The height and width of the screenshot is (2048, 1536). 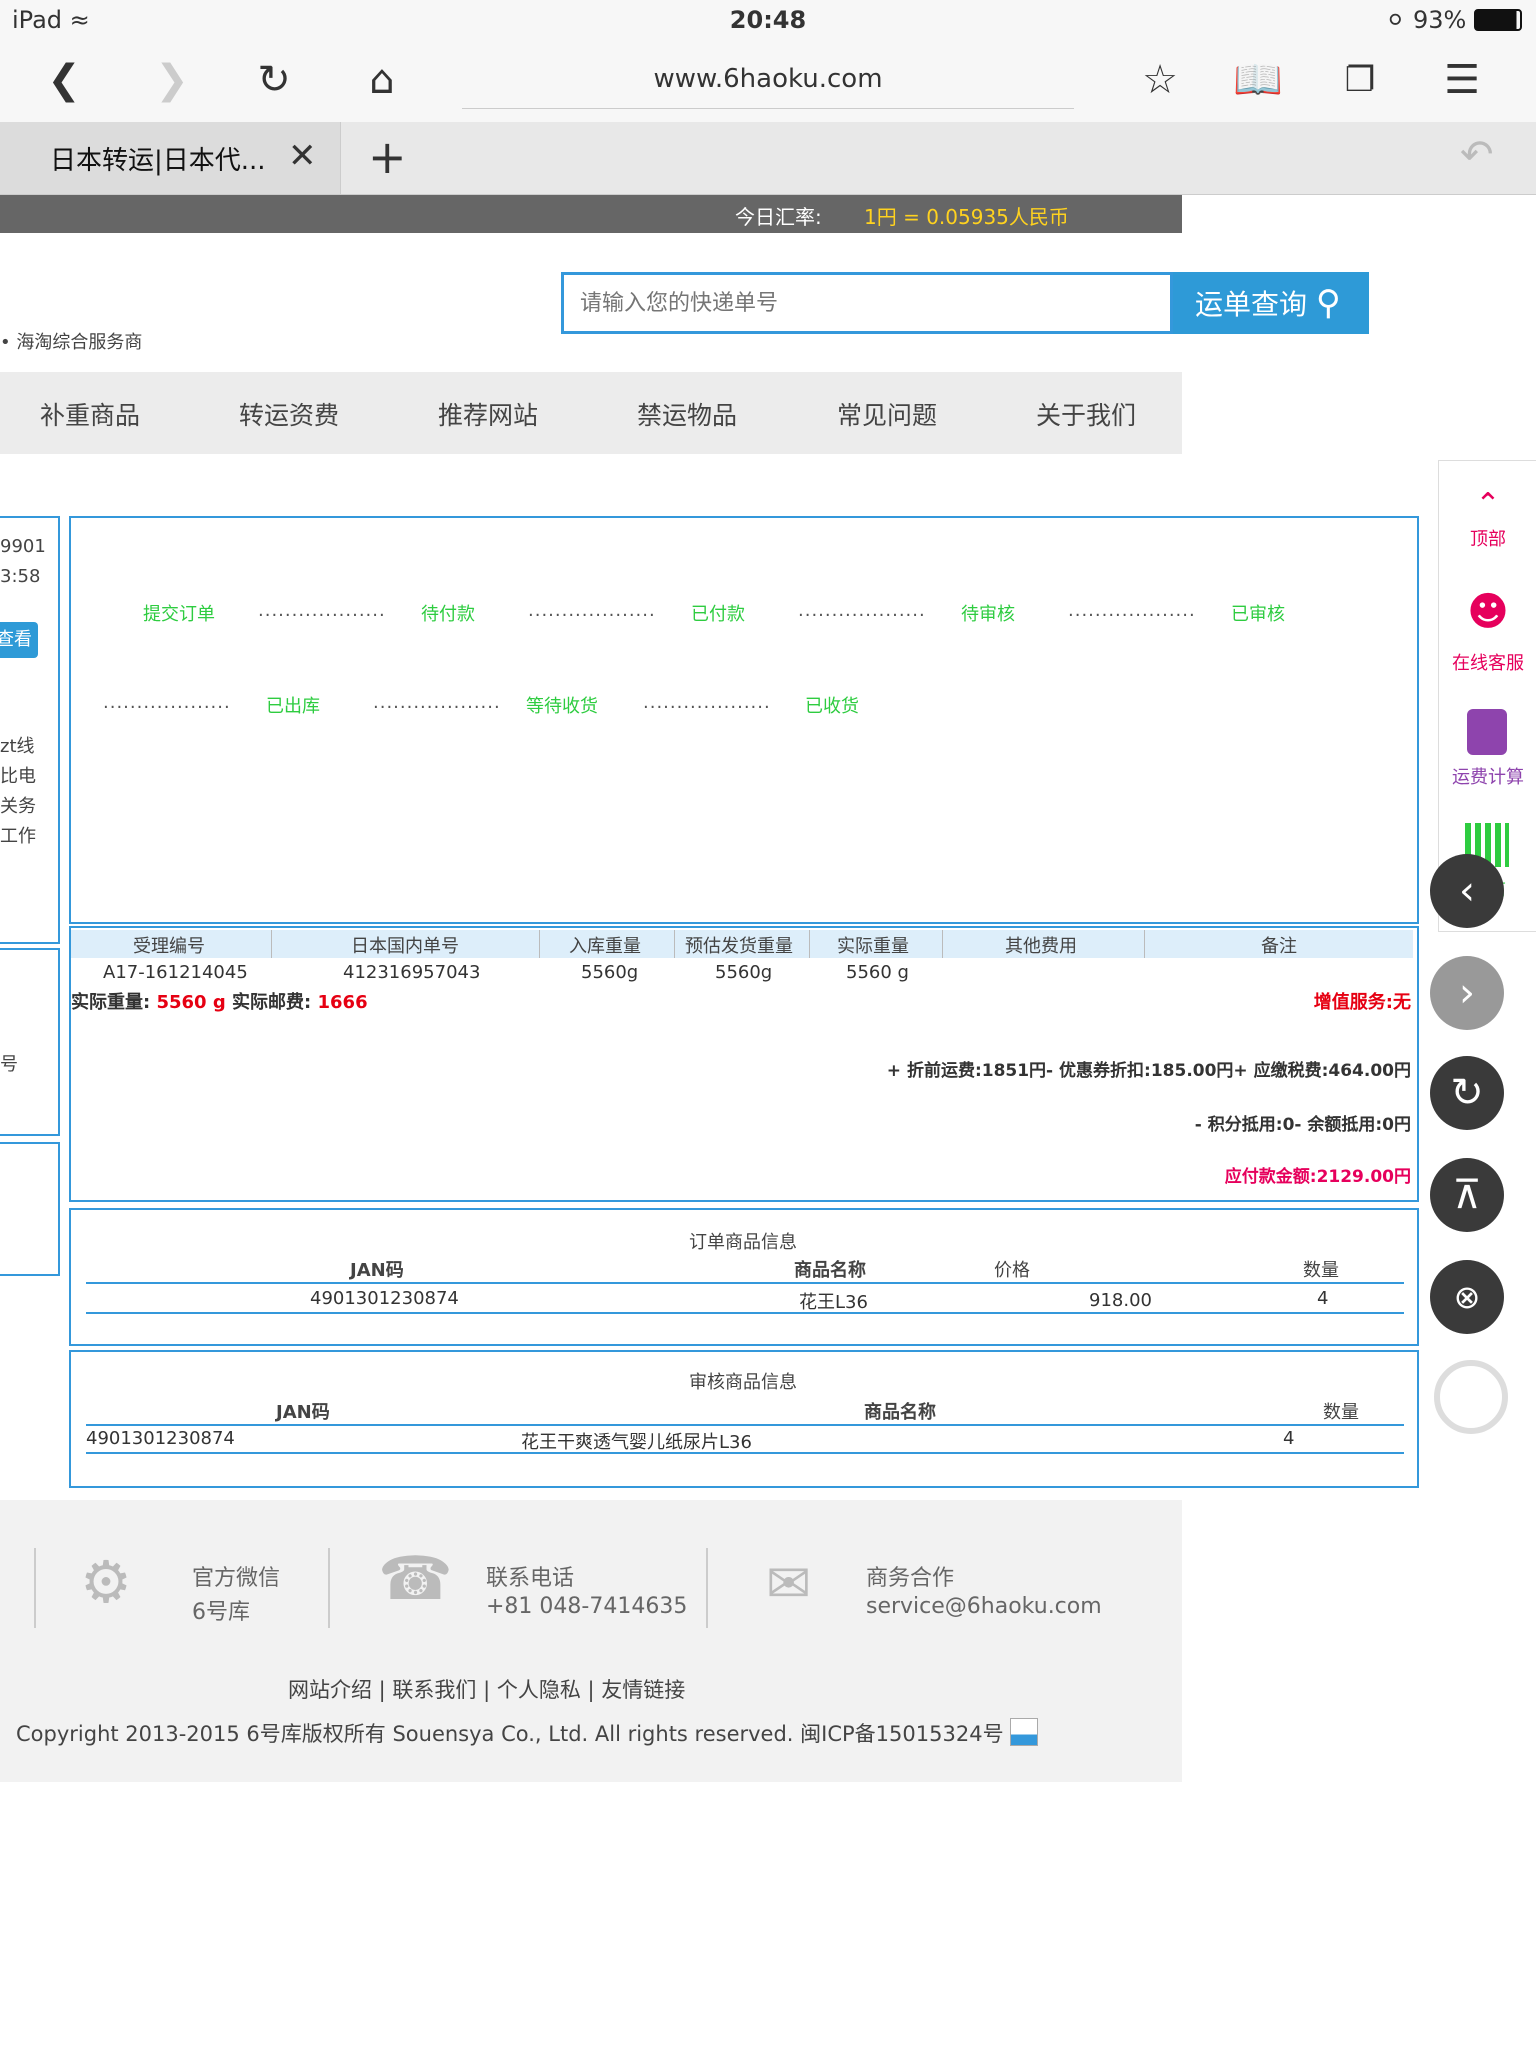 I want to click on weight-postage-line: 实际重量: 5560 g 实际邮费: 1666, so click(x=219, y=1001).